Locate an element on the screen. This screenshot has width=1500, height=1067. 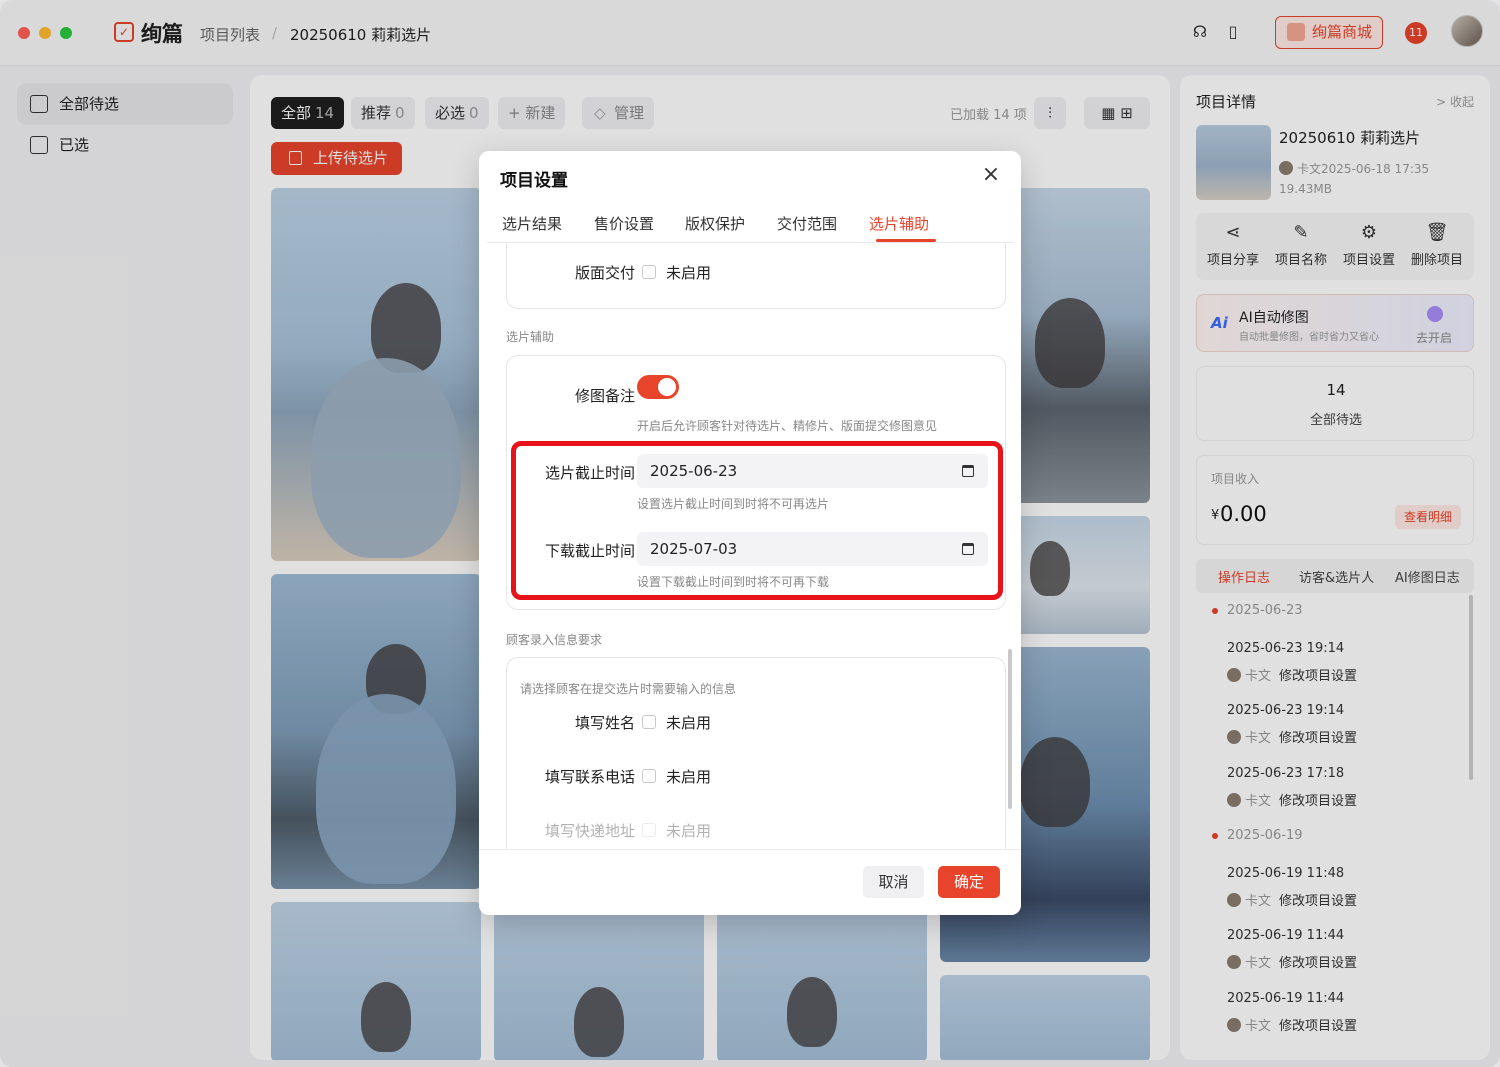
income-card: 项目收入 ¥ 0.00 查看明细 is located at coordinates (1335, 500).